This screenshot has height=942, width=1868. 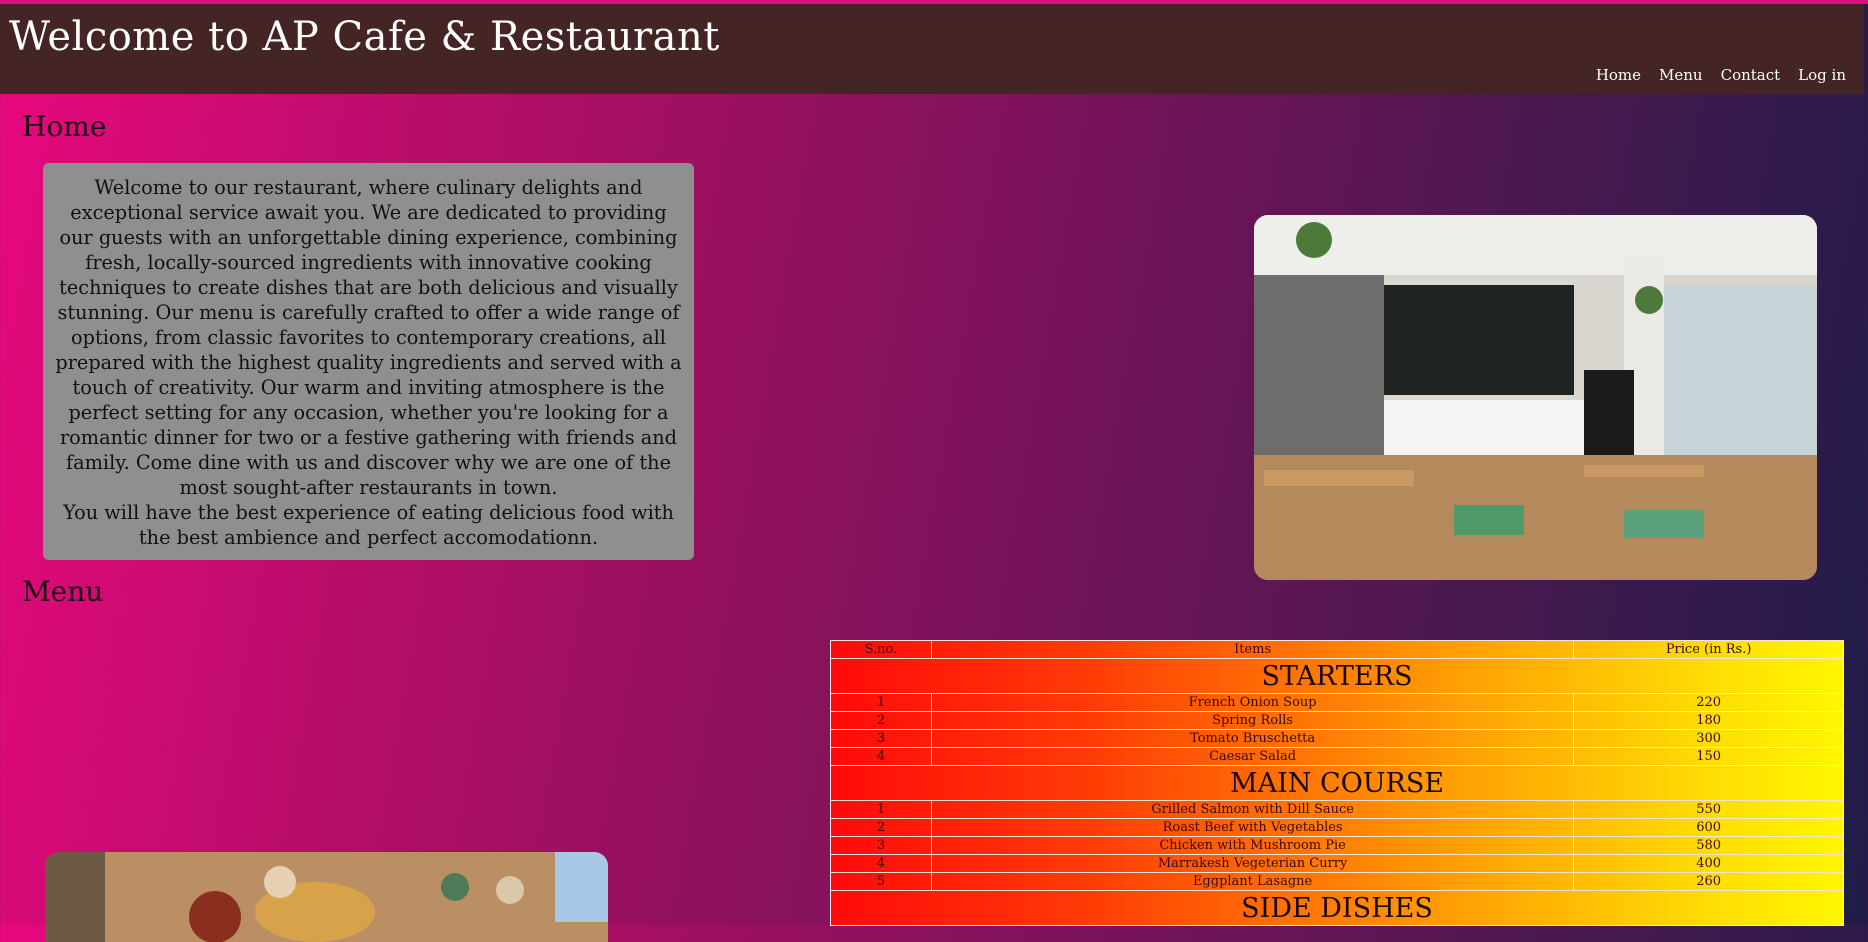 I want to click on menu-item-price: 400, so click(x=1708, y=863).